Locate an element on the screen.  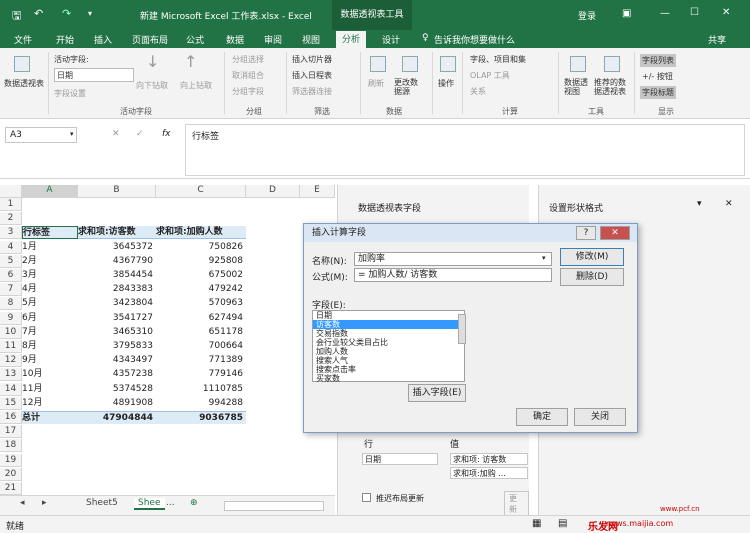
tab-view: 视图 is located at coordinates (311, 39).